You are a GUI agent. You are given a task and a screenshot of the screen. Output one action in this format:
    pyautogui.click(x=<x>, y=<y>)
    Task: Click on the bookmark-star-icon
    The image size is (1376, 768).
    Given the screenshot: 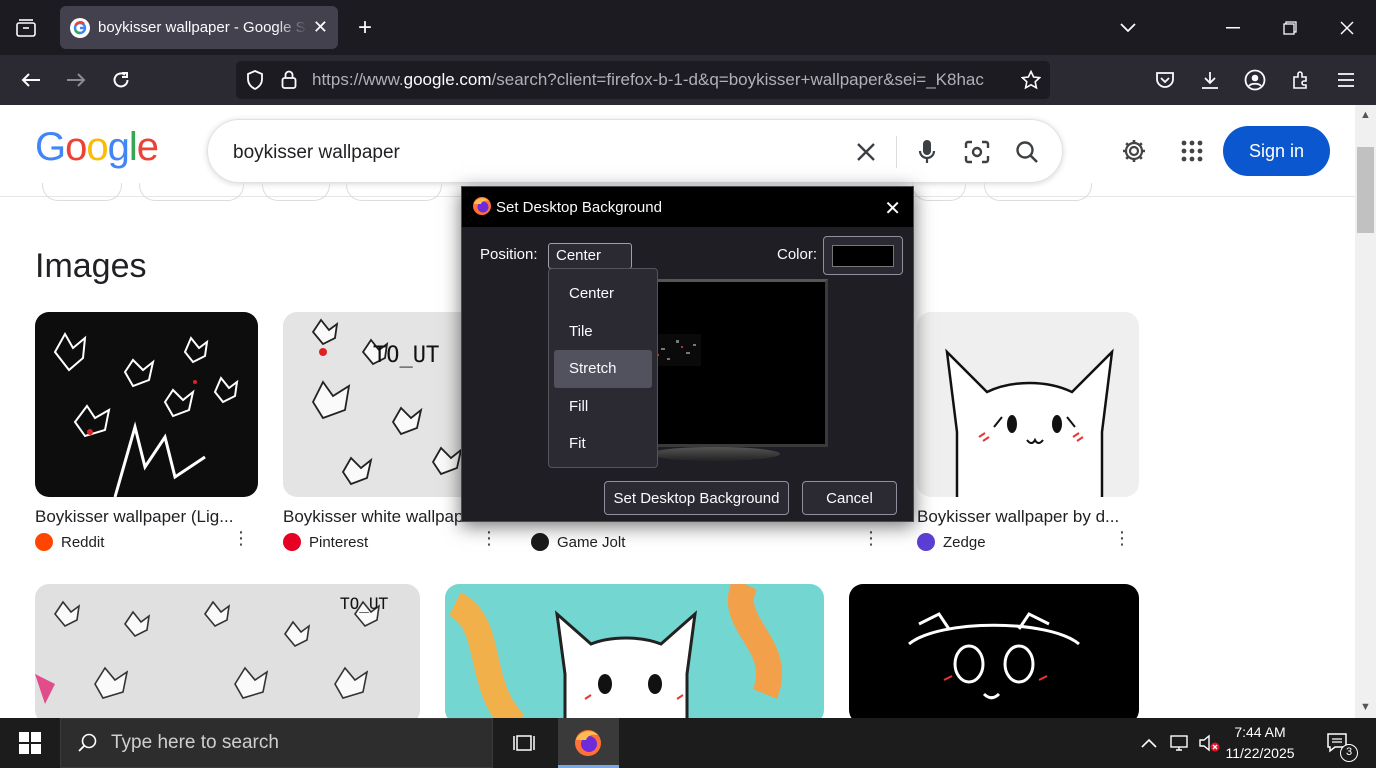 What is the action you would take?
    pyautogui.click(x=1031, y=80)
    